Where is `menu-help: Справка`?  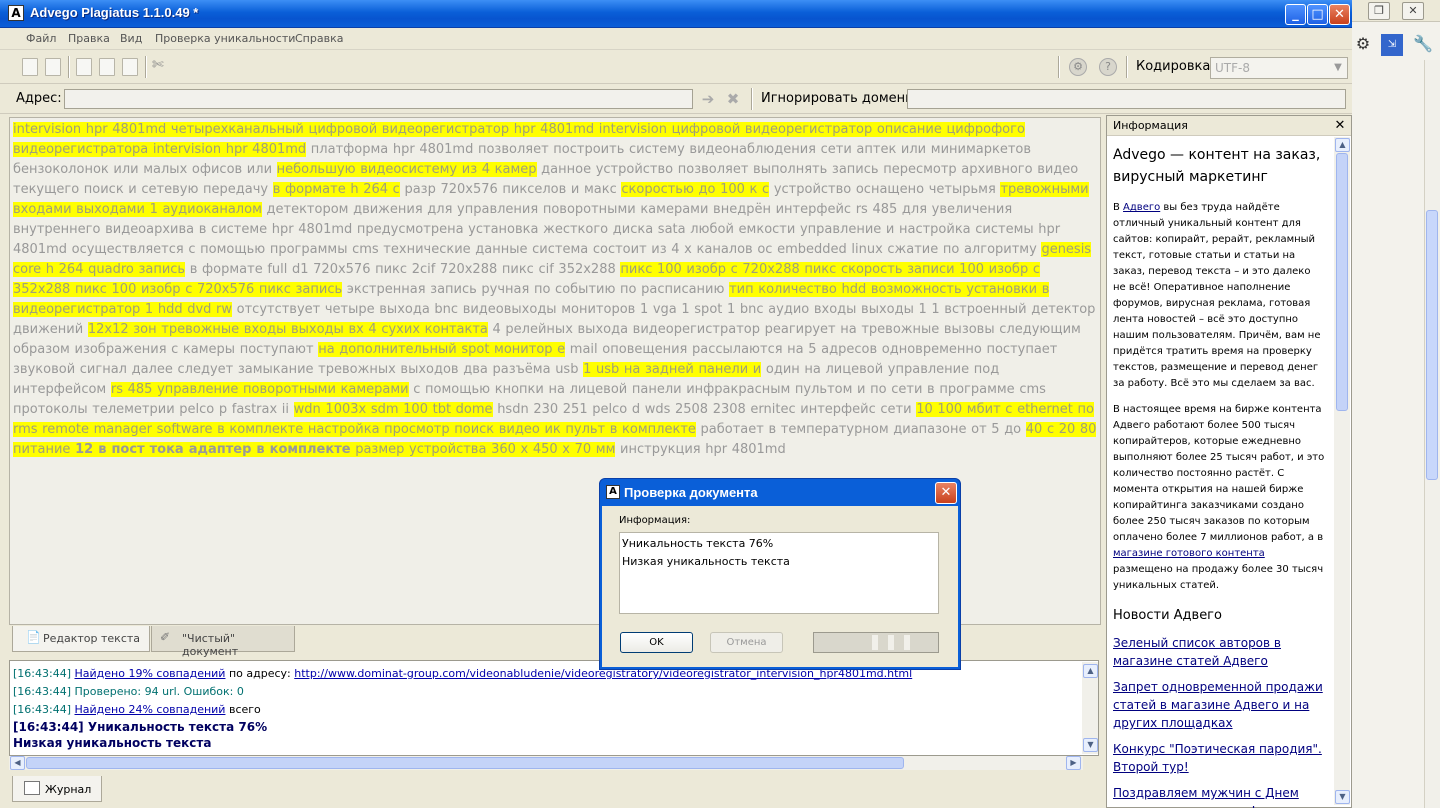
menu-help: Справка is located at coordinates (319, 38).